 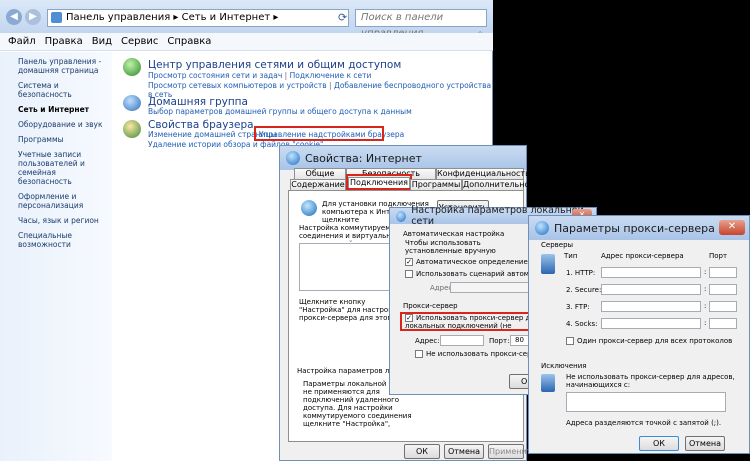 What do you see at coordinates (651, 289) in the screenshot?
I see `secure-address-input` at bounding box center [651, 289].